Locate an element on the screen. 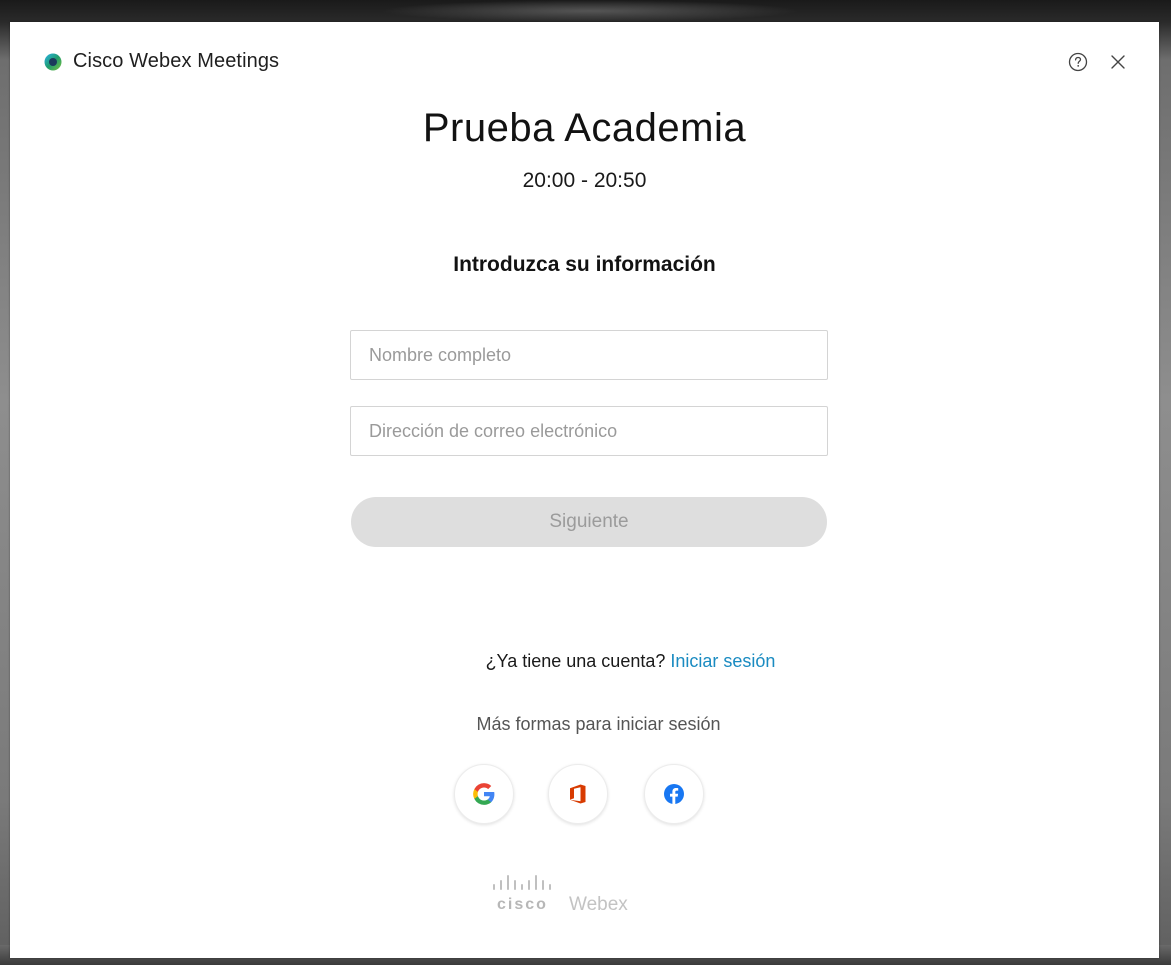 The width and height of the screenshot is (1171, 965). account-question: ¿Ya tiene una cuenta? is located at coordinates (575, 661).